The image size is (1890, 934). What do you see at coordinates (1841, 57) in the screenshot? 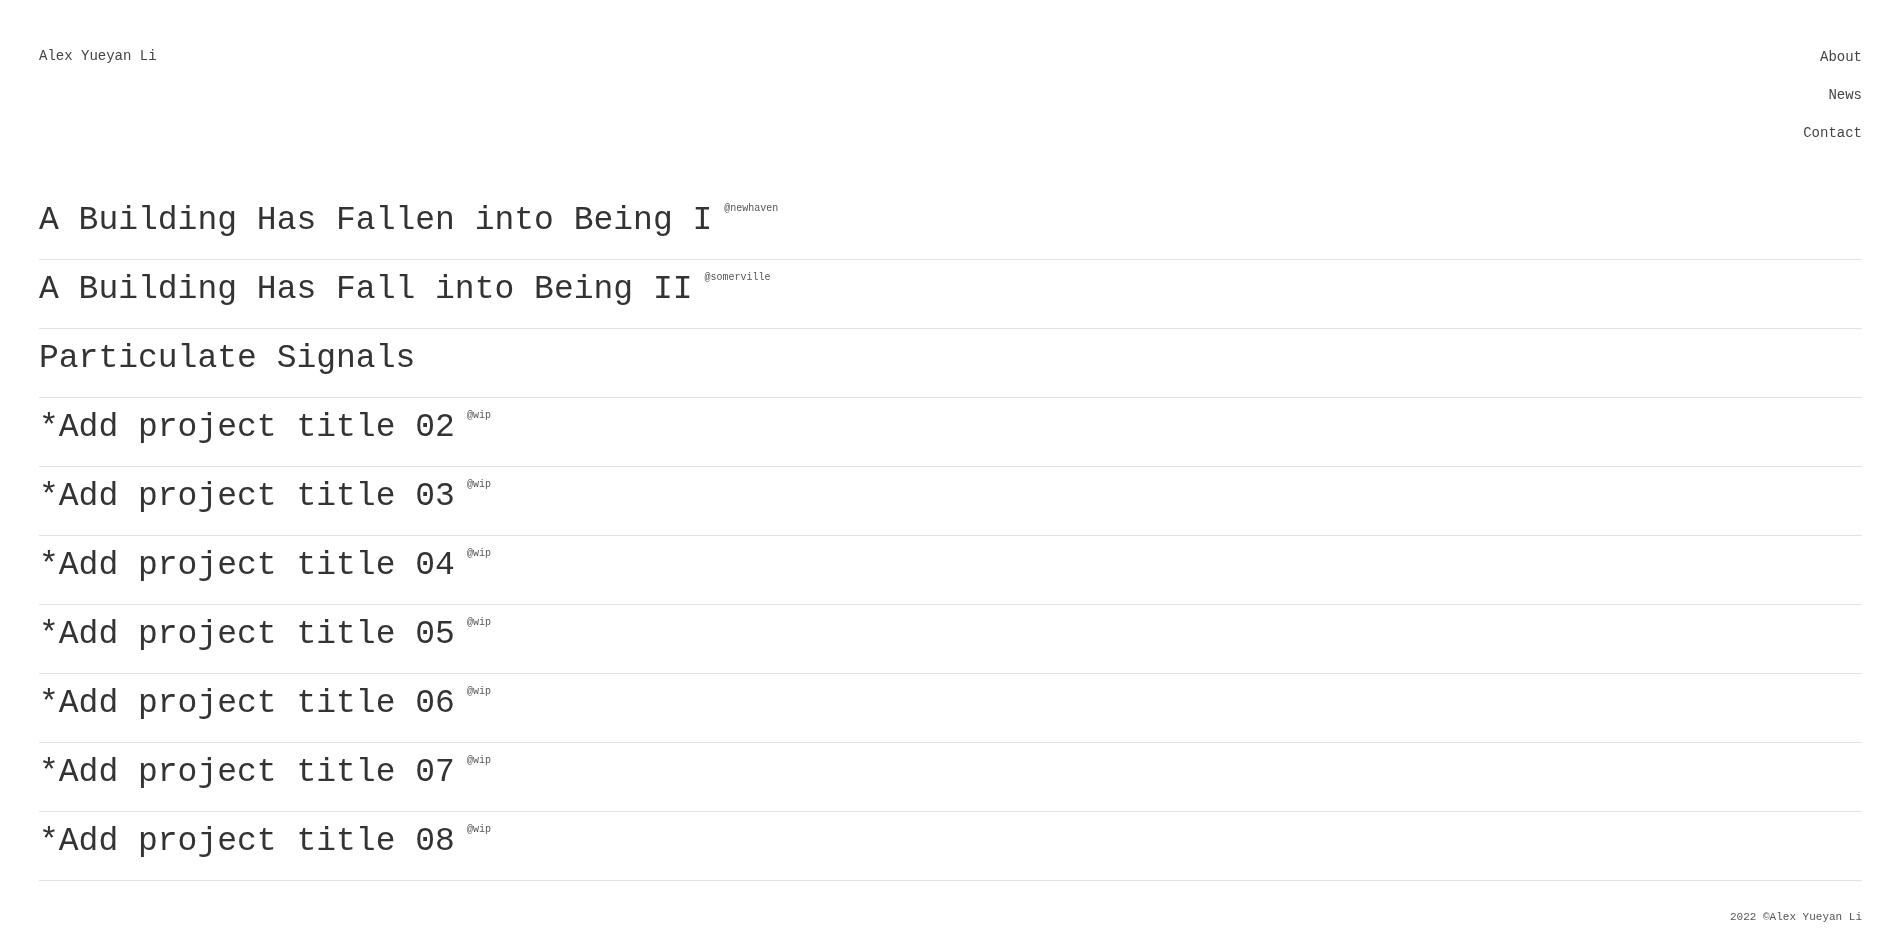
I see `nav-link: About` at bounding box center [1841, 57].